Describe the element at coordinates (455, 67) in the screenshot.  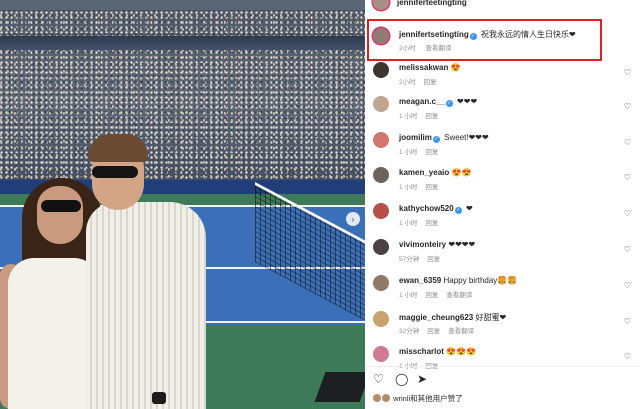
I see `comment-text: 😍` at that location.